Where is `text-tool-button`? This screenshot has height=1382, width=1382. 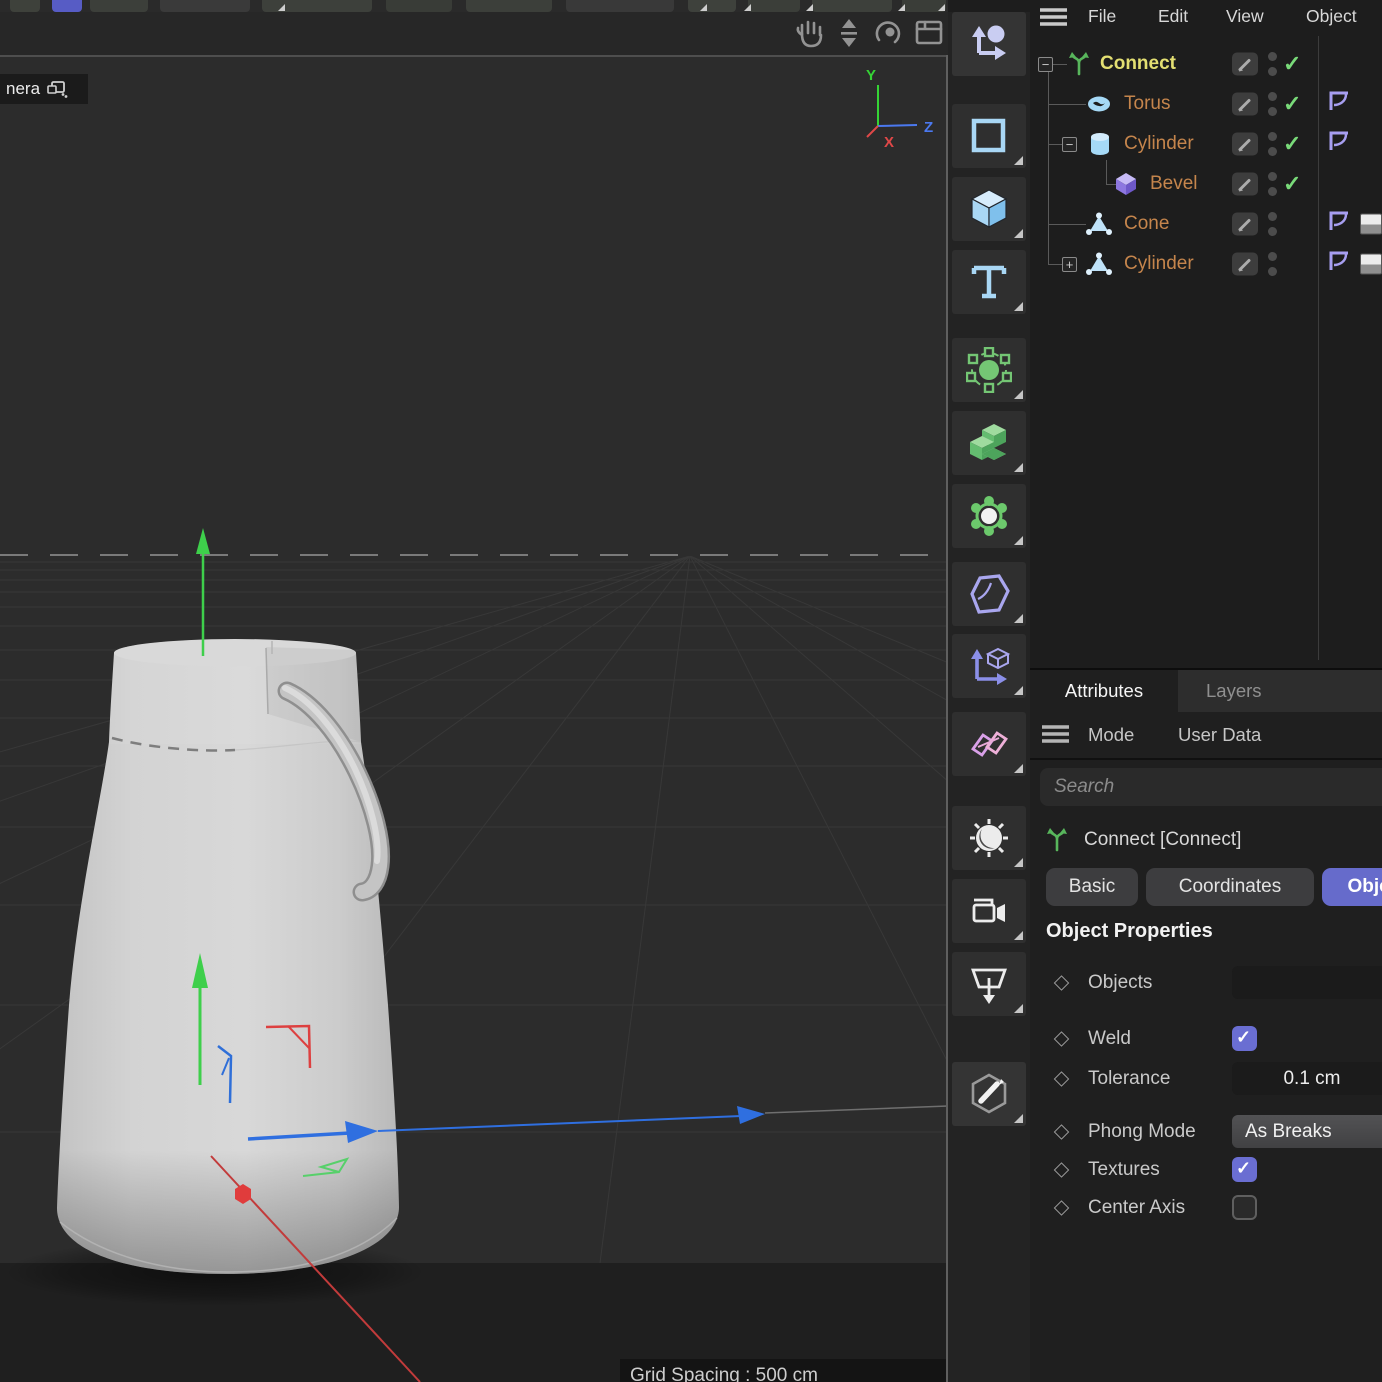 text-tool-button is located at coordinates (989, 282).